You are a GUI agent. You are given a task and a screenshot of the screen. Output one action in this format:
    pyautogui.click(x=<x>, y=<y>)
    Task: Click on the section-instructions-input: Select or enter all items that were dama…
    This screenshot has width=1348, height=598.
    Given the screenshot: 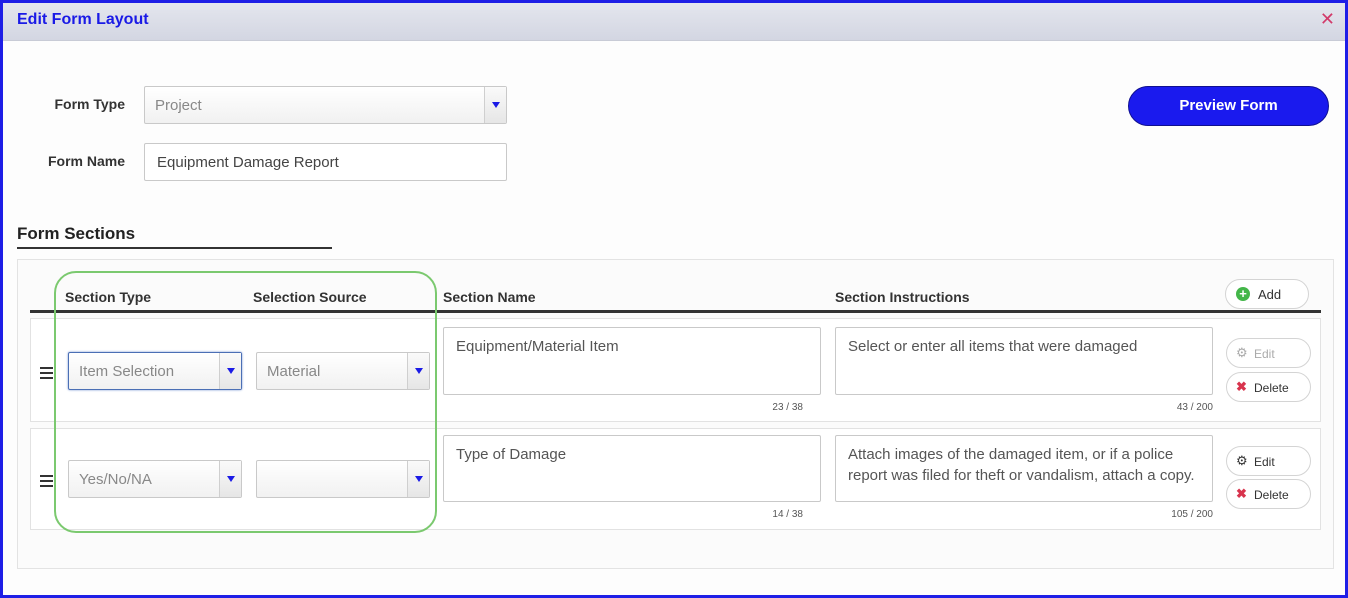 What is the action you would take?
    pyautogui.click(x=1024, y=361)
    